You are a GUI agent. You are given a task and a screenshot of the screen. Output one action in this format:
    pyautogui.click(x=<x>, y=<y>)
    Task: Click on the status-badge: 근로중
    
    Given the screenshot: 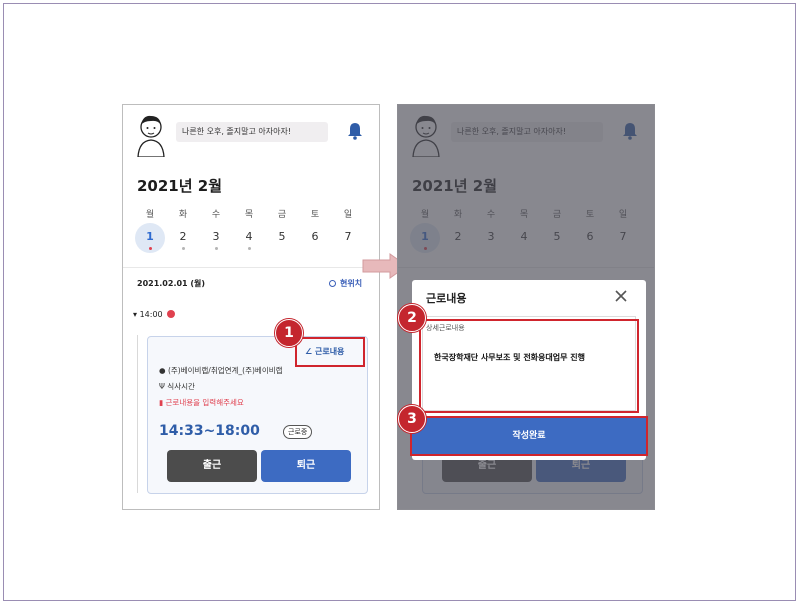 What is the action you would take?
    pyautogui.click(x=298, y=432)
    